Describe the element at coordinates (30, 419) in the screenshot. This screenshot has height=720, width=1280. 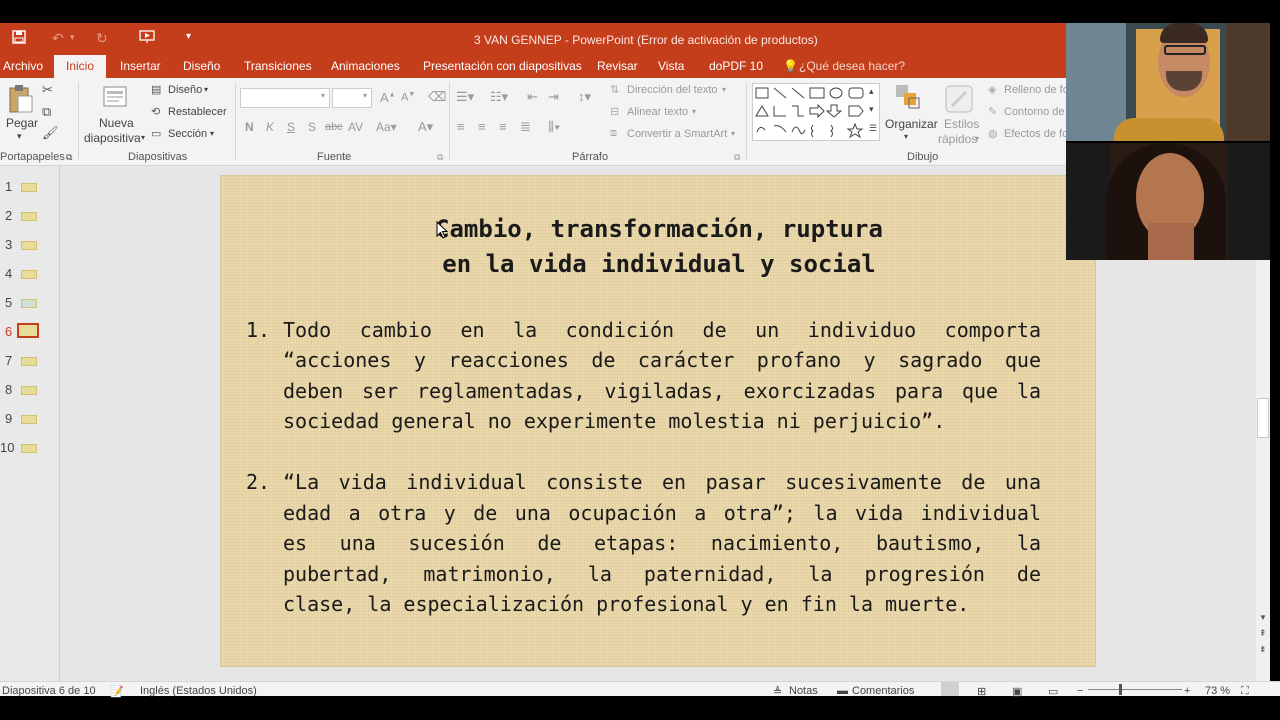
I see `thumbnail-slide: 9` at that location.